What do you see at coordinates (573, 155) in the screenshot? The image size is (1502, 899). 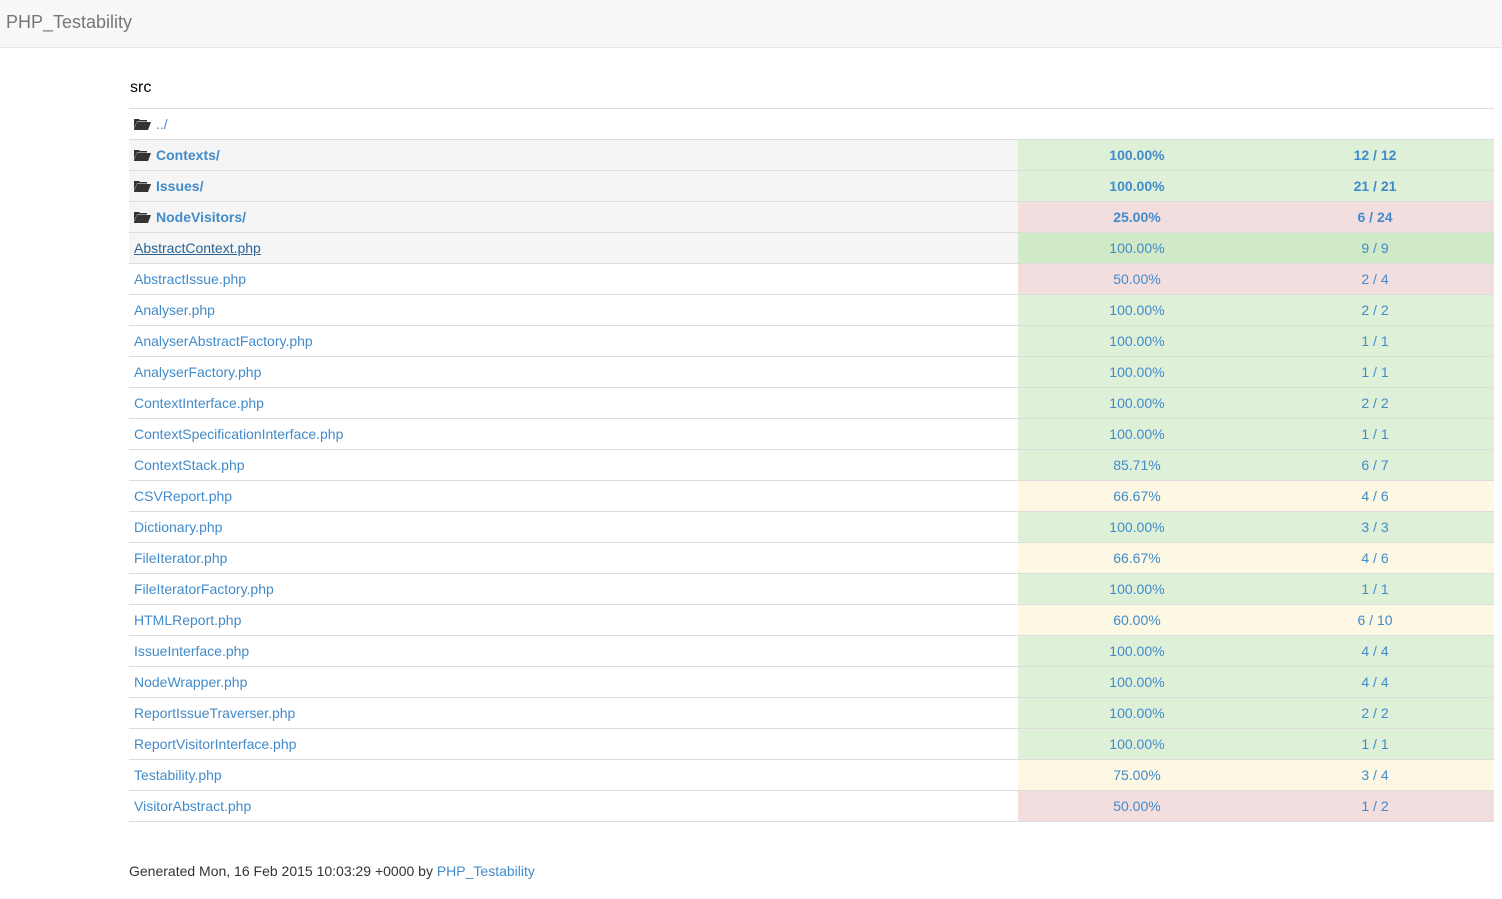 I see `name-cell: Contexts/` at bounding box center [573, 155].